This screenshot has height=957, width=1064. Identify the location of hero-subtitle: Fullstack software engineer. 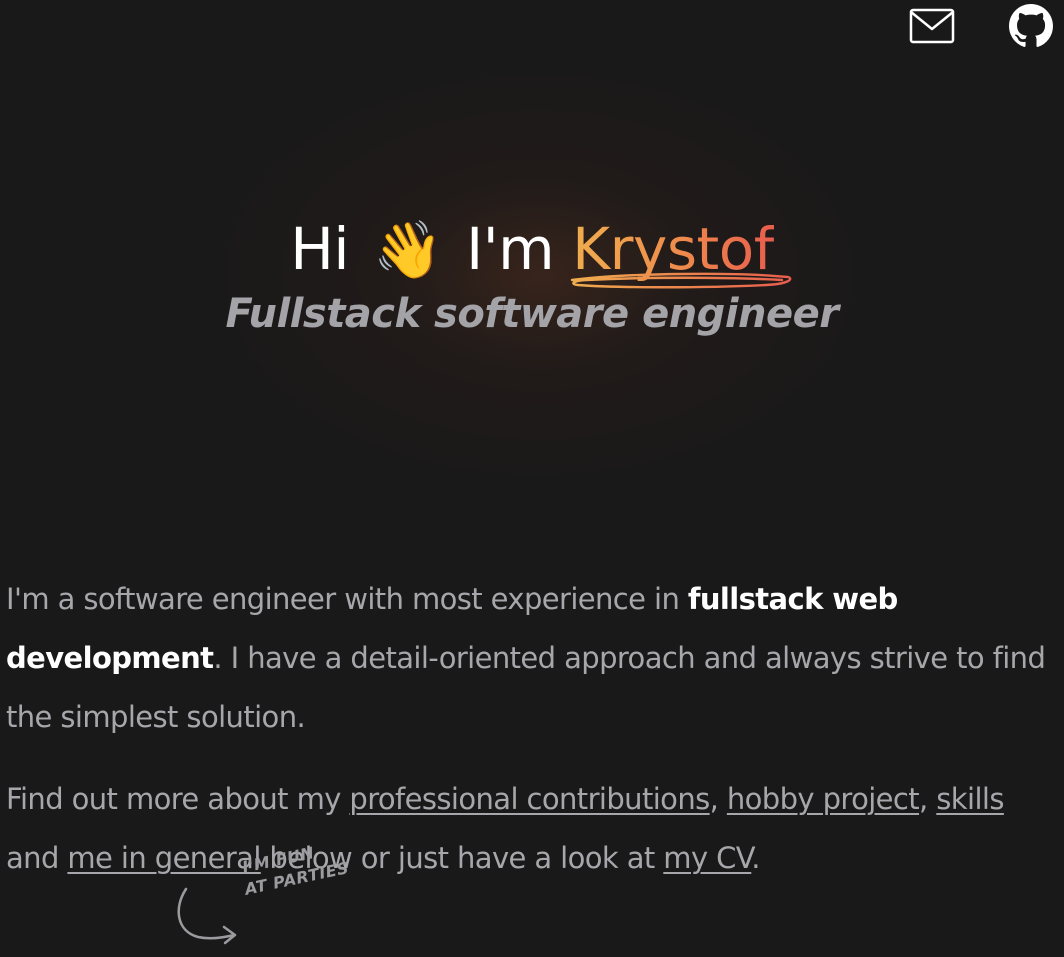
(532, 314).